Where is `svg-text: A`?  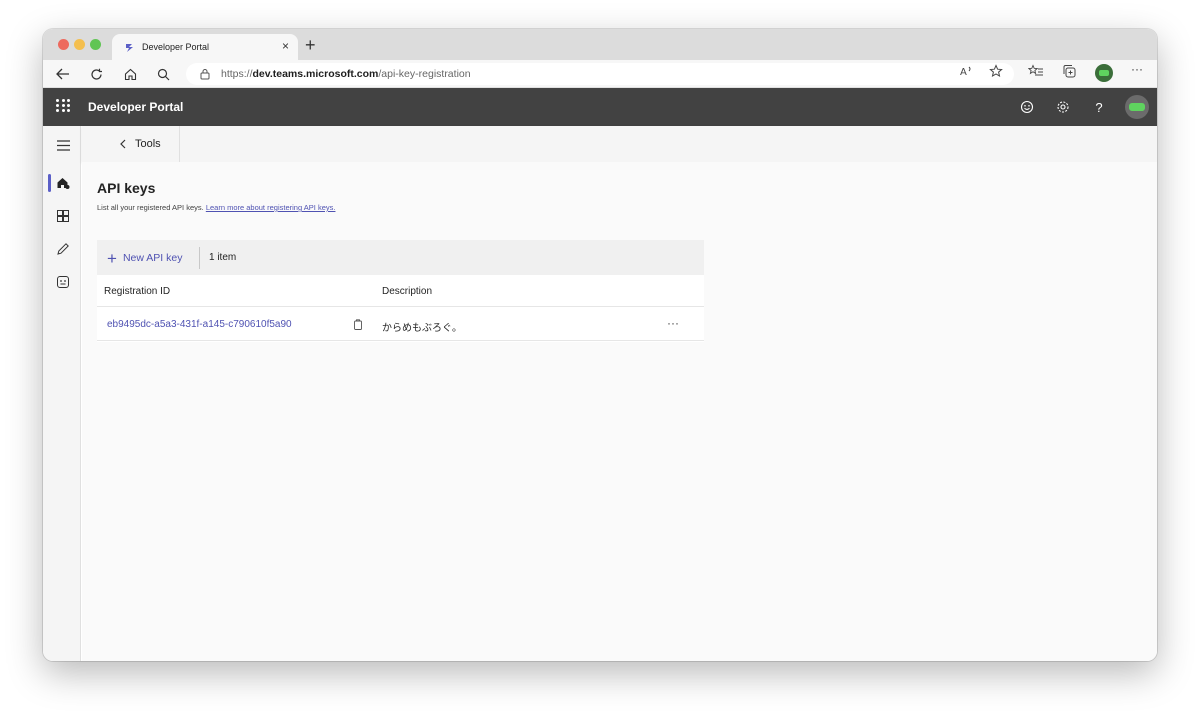
svg-text: A is located at coordinates (963, 72).